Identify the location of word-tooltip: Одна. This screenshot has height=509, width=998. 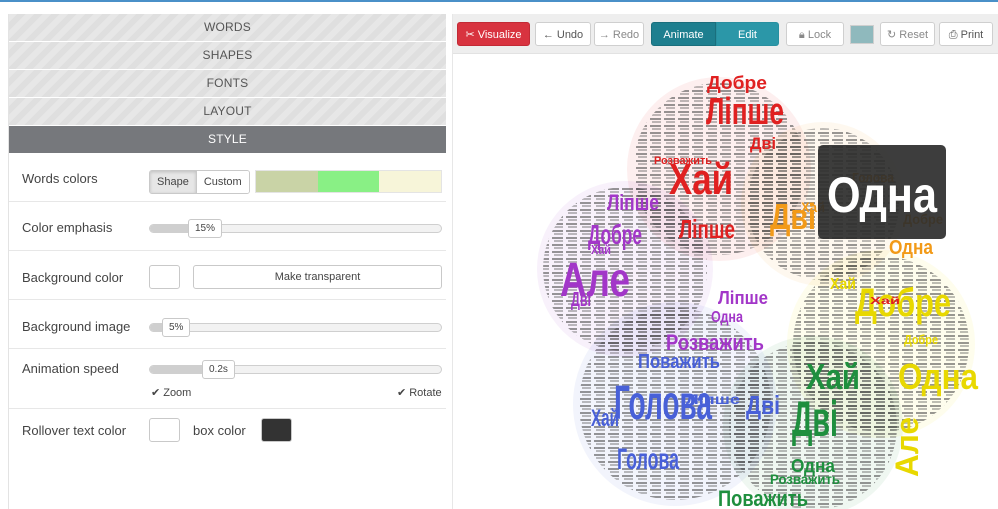
(882, 192).